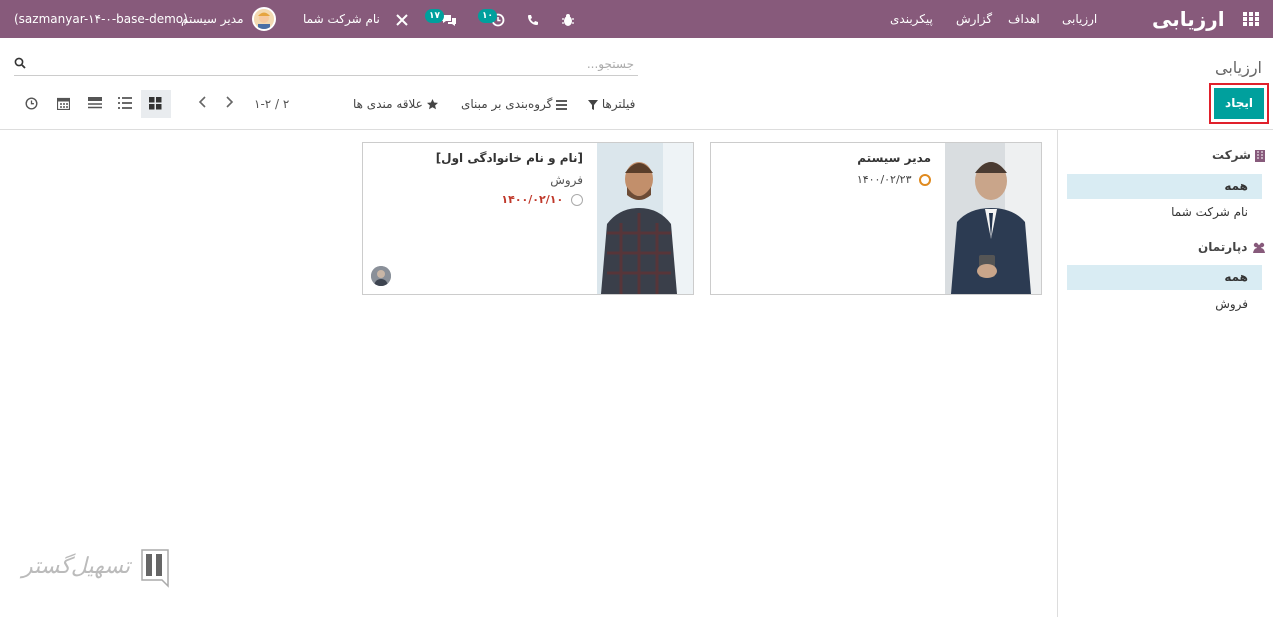 The height and width of the screenshot is (617, 1273). I want to click on department-filter-label: دپارتمان, so click(1223, 247).